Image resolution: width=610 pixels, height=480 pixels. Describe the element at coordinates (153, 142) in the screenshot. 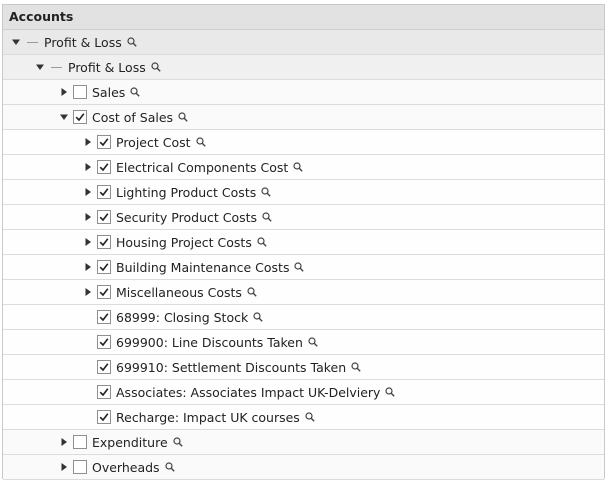

I see `tree-row-label: Project Cost` at that location.